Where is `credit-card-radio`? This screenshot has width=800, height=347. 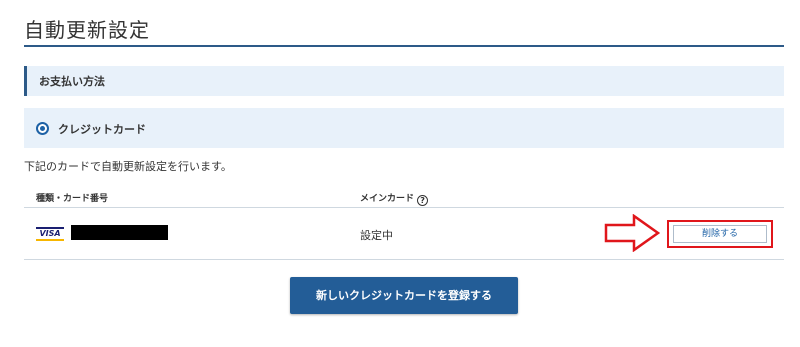 credit-card-radio is located at coordinates (42, 128).